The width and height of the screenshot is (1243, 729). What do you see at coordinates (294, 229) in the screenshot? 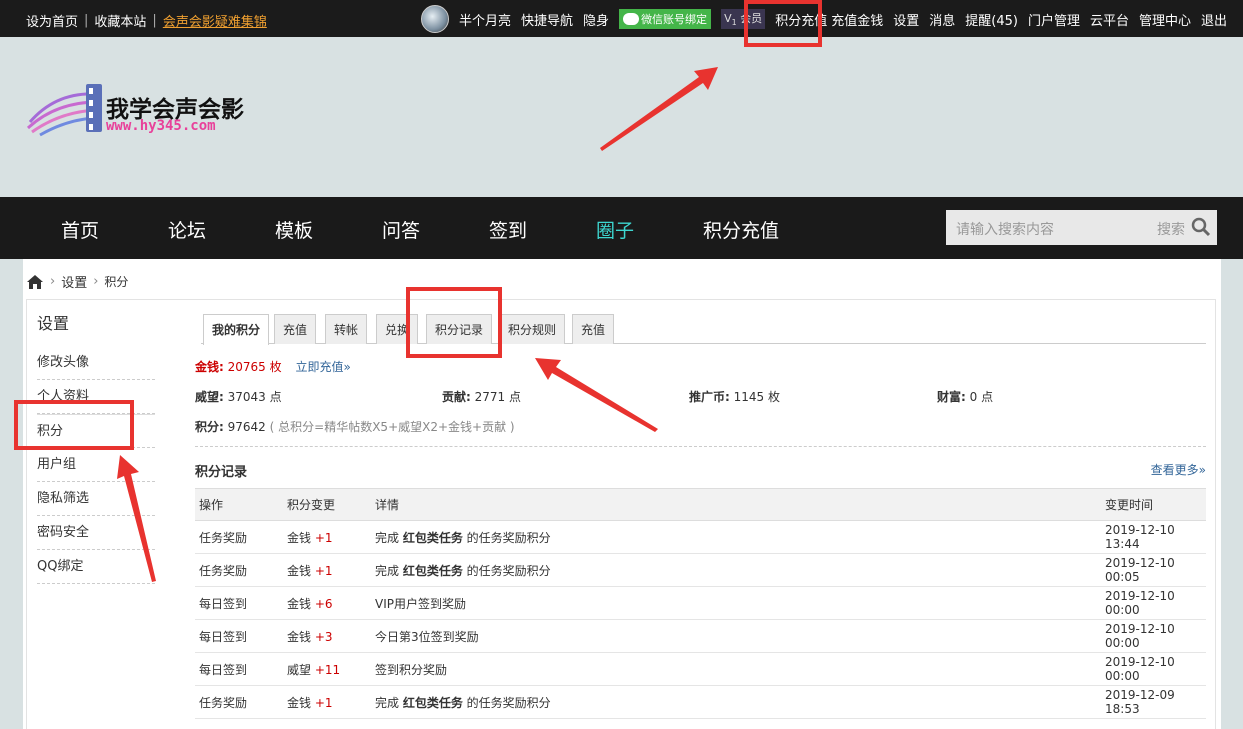
I see `nav-item-templates: 模板` at bounding box center [294, 229].